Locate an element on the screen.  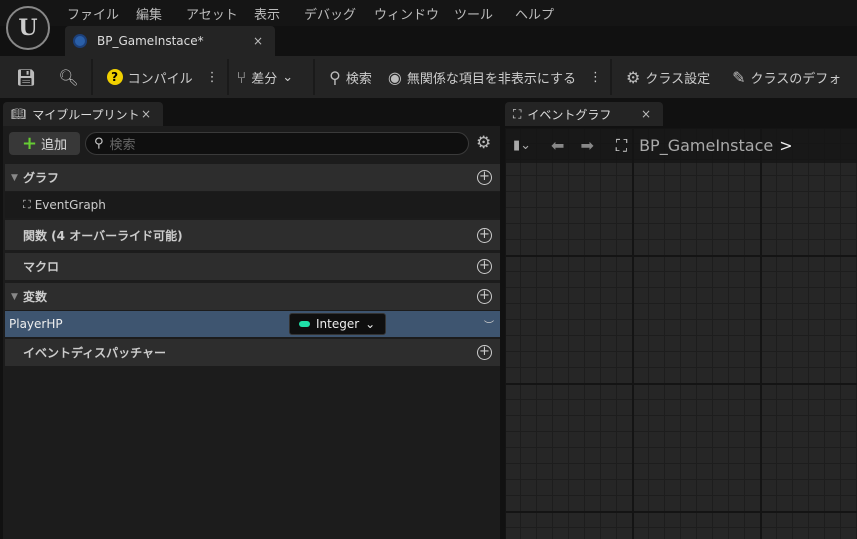
save-button: 💾︎ is located at coordinates (22, 77).